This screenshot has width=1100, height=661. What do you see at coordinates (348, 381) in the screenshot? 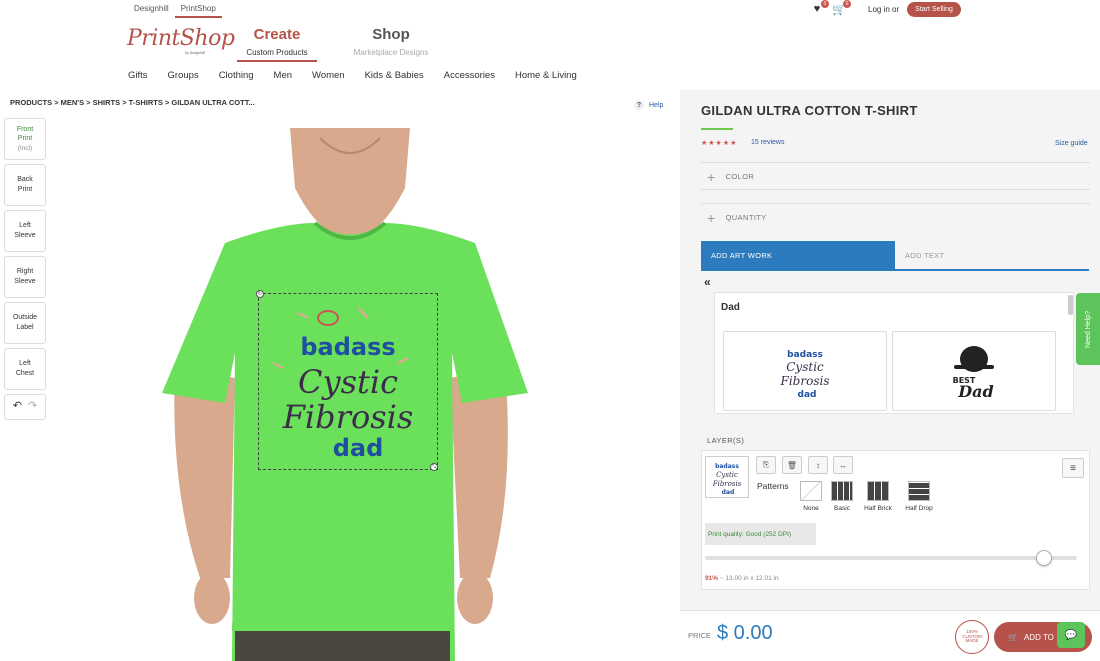
I see `design-bounding-box` at bounding box center [348, 381].